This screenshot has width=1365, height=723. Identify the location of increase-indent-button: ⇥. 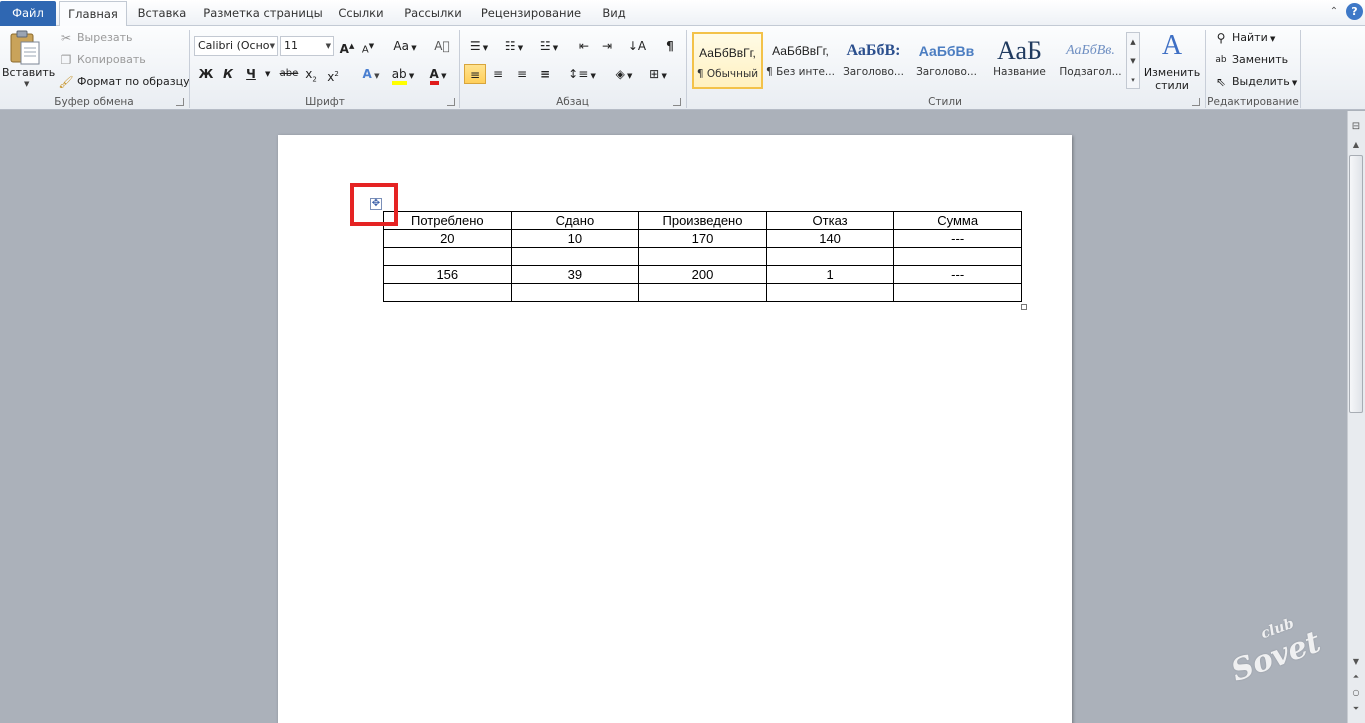
(607, 46).